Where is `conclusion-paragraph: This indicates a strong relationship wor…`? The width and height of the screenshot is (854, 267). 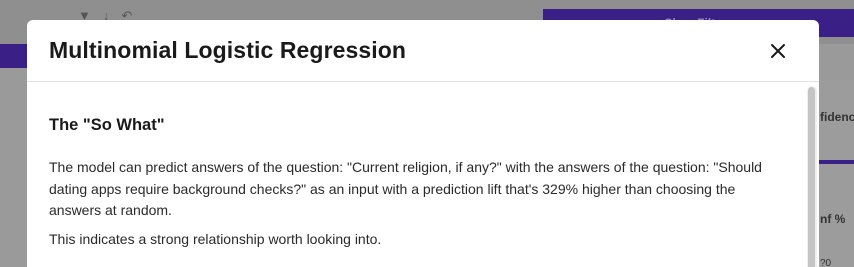 conclusion-paragraph: This indicates a strong relationship wor… is located at coordinates (215, 238).